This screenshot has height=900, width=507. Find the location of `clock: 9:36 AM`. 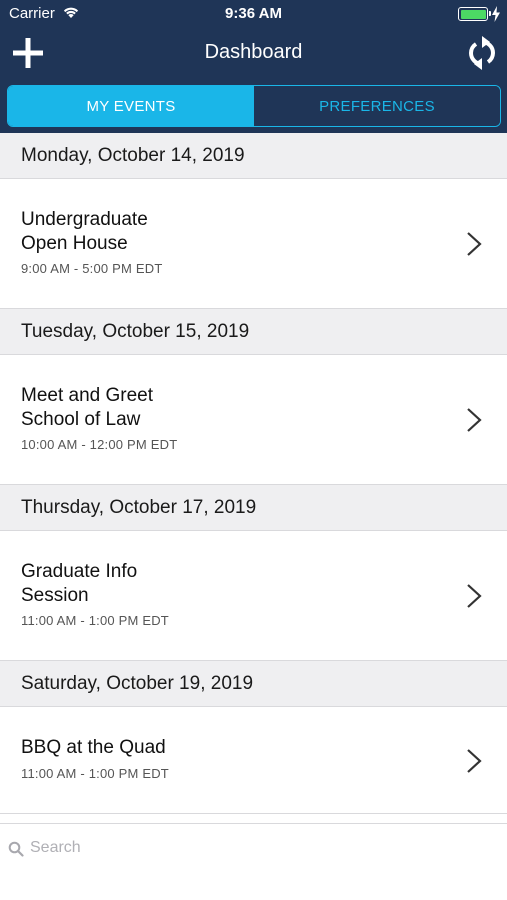

clock: 9:36 AM is located at coordinates (253, 13).